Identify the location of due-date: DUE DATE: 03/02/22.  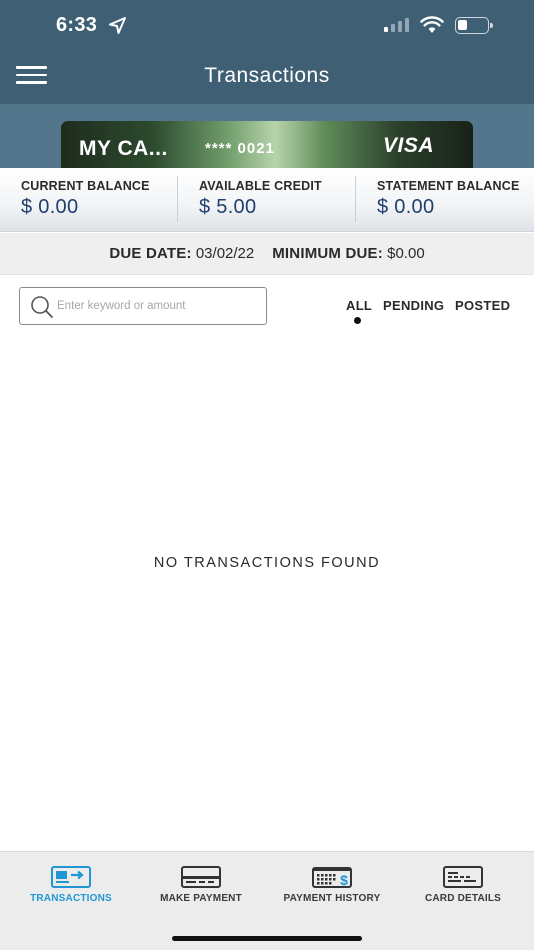
(181, 253).